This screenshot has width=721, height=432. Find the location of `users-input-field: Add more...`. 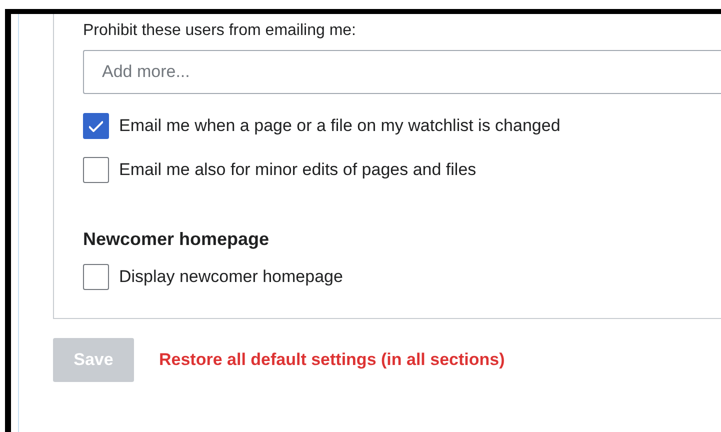

users-input-field: Add more... is located at coordinates (402, 72).